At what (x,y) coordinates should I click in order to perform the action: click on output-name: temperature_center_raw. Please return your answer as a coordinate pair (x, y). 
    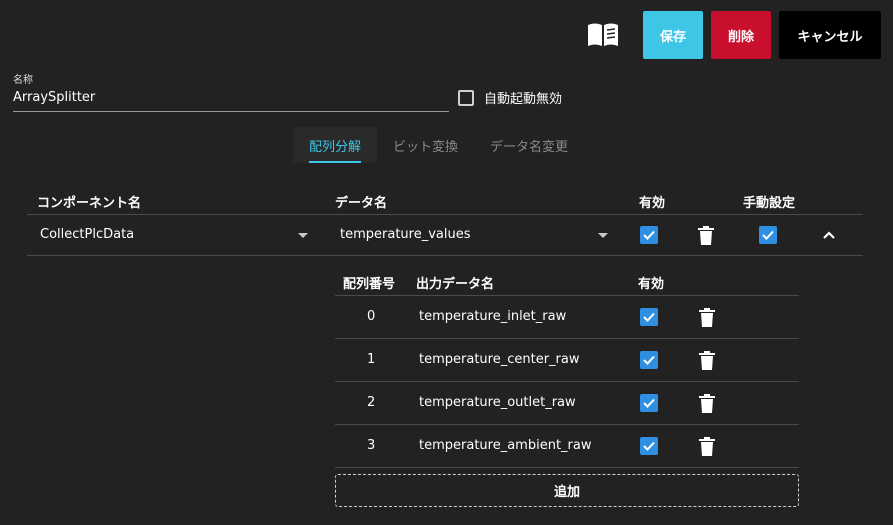
    Looking at the image, I should click on (499, 359).